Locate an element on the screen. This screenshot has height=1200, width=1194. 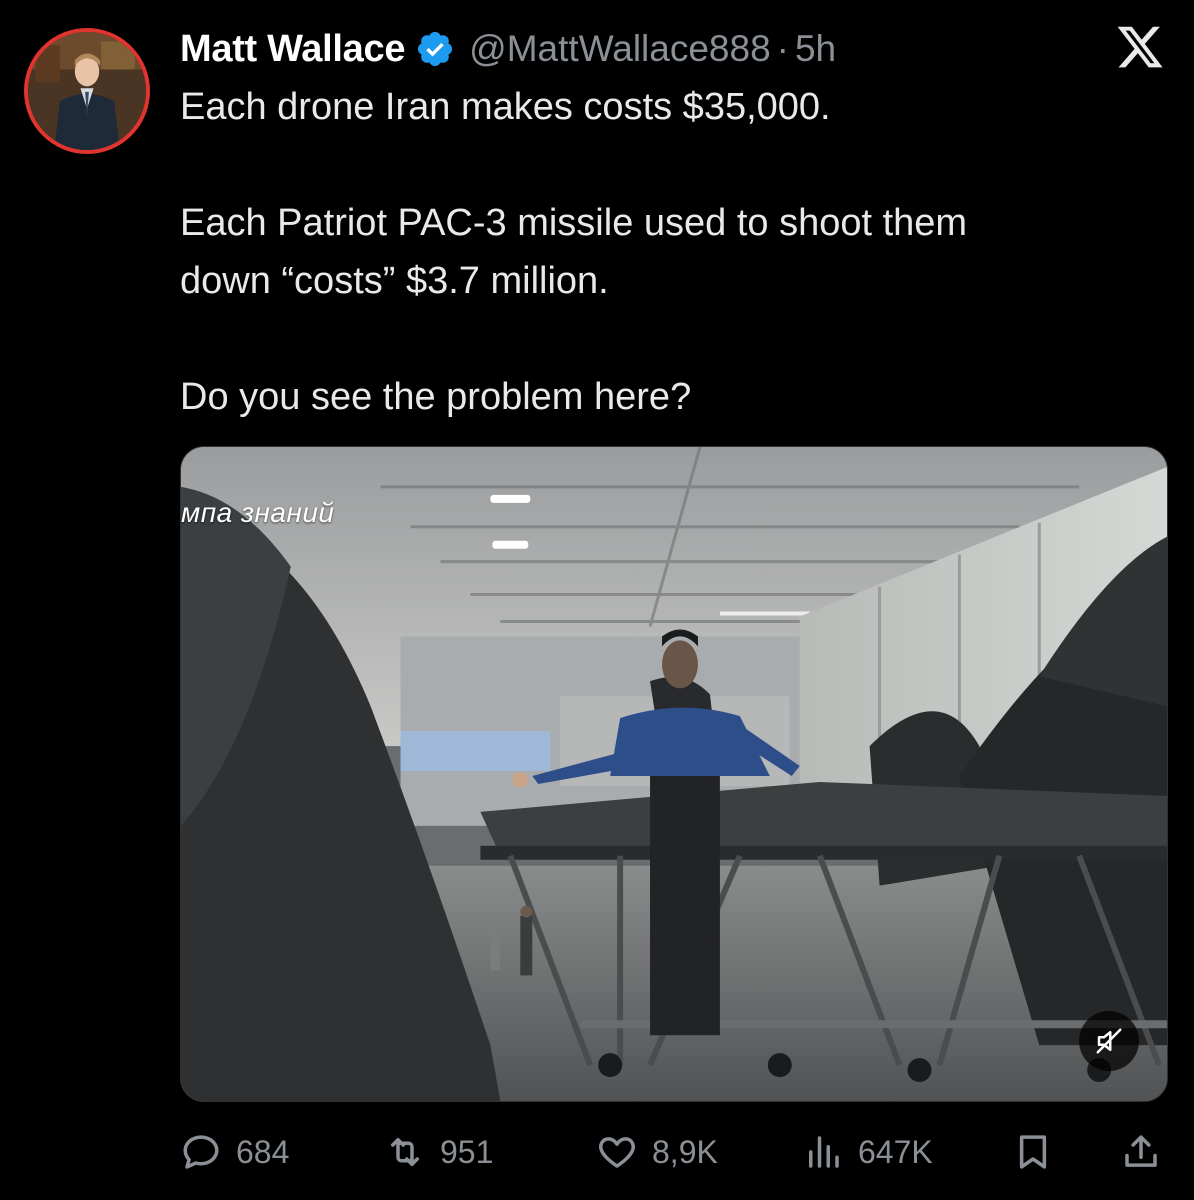
avatar is located at coordinates (87, 91).